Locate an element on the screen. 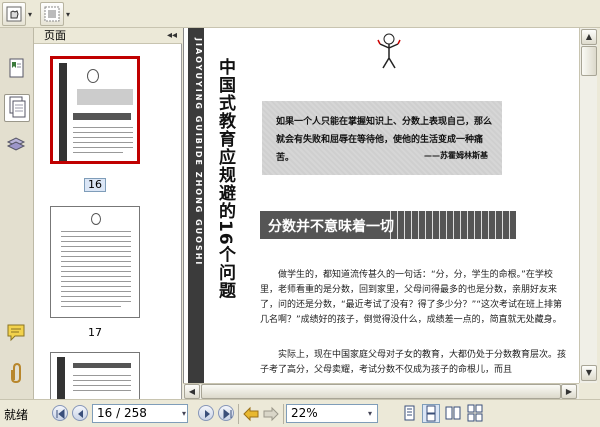 The height and width of the screenshot is (427, 600). navigation-strip is located at coordinates (17, 213).